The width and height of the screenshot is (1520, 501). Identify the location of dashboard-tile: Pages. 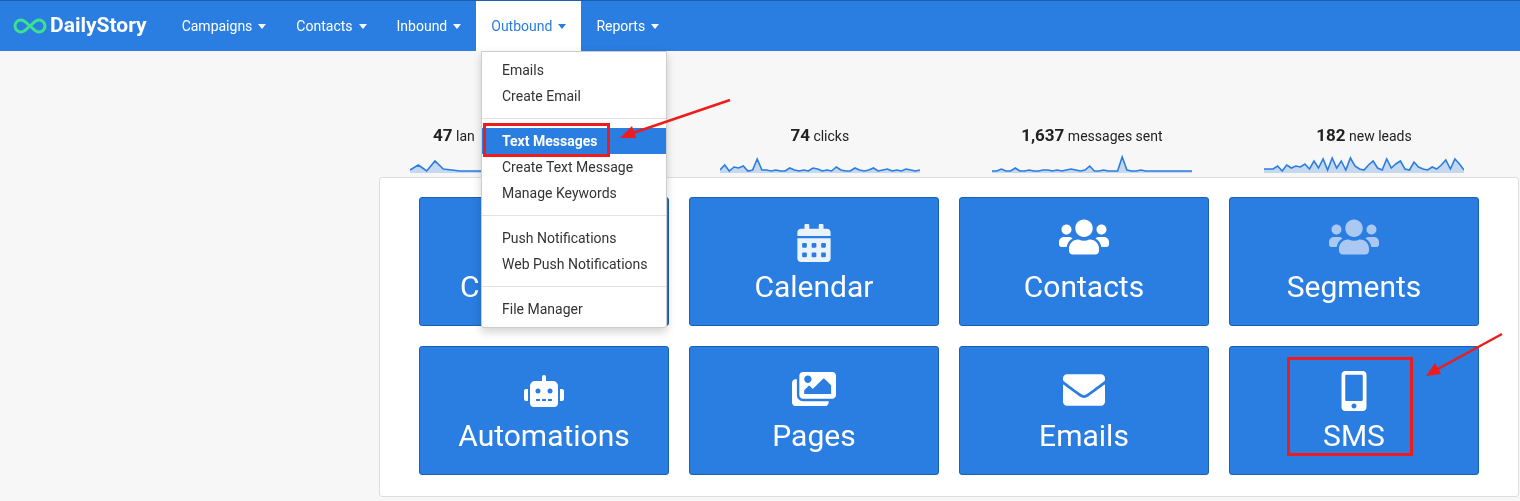
(814, 410).